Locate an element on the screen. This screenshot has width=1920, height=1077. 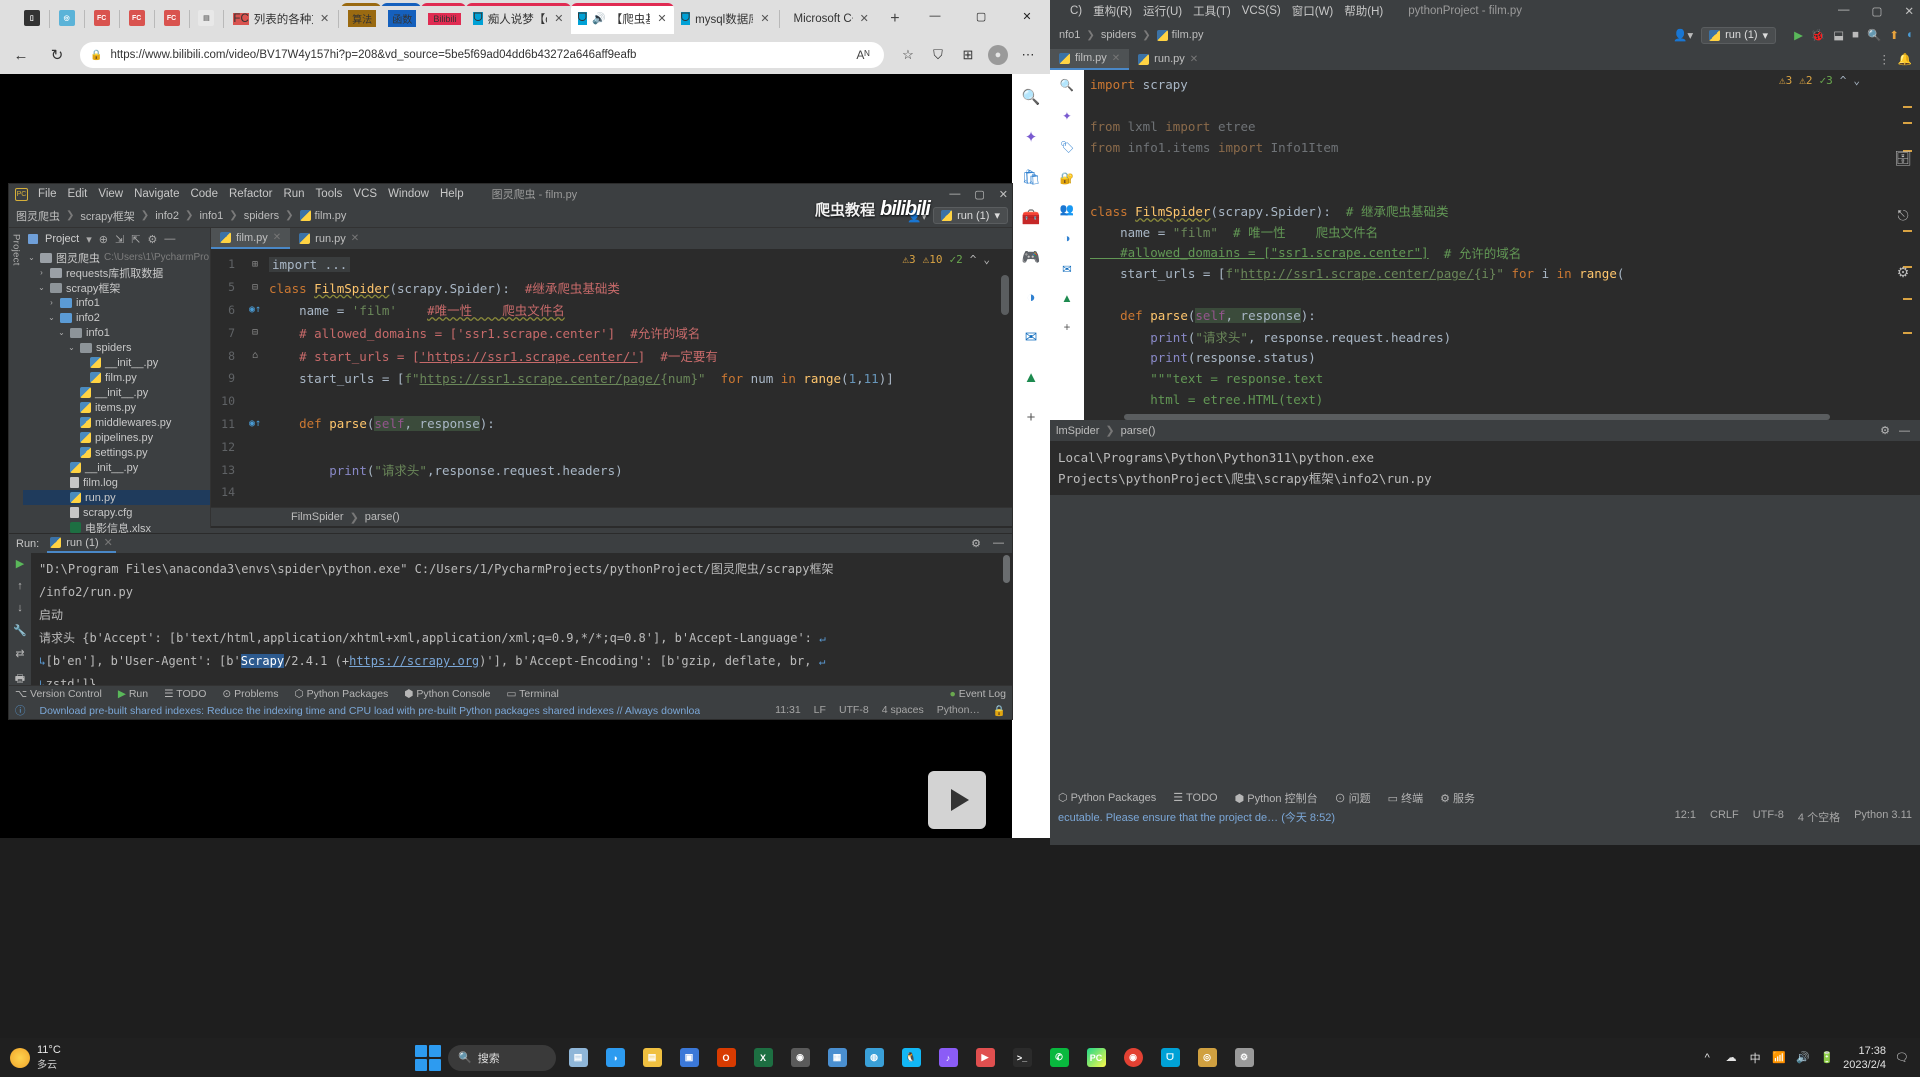
menu-help: Help is located at coordinates (452, 194).